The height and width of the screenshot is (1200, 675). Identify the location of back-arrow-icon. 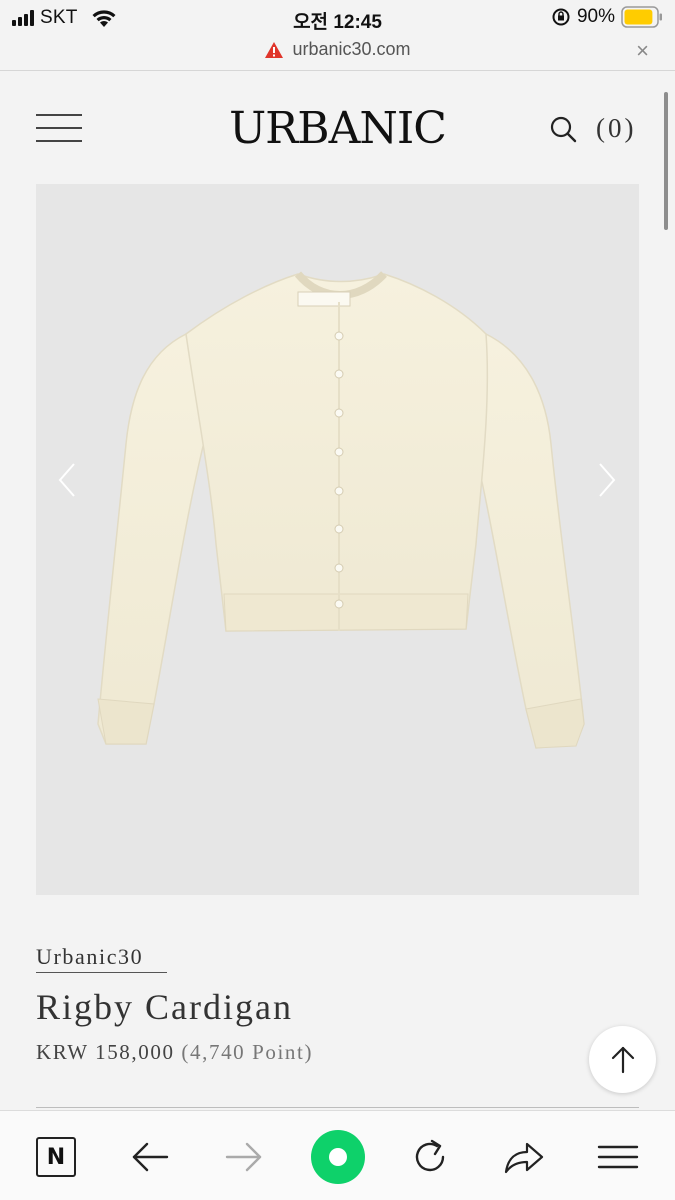
(150, 1157).